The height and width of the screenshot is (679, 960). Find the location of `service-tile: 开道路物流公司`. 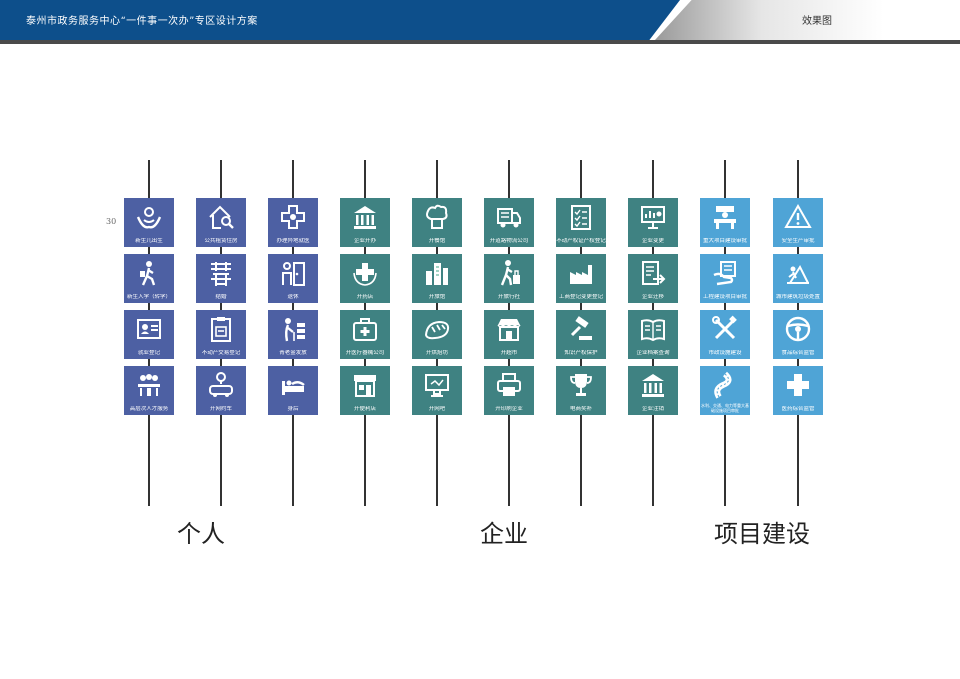

service-tile: 开道路物流公司 is located at coordinates (509, 222).